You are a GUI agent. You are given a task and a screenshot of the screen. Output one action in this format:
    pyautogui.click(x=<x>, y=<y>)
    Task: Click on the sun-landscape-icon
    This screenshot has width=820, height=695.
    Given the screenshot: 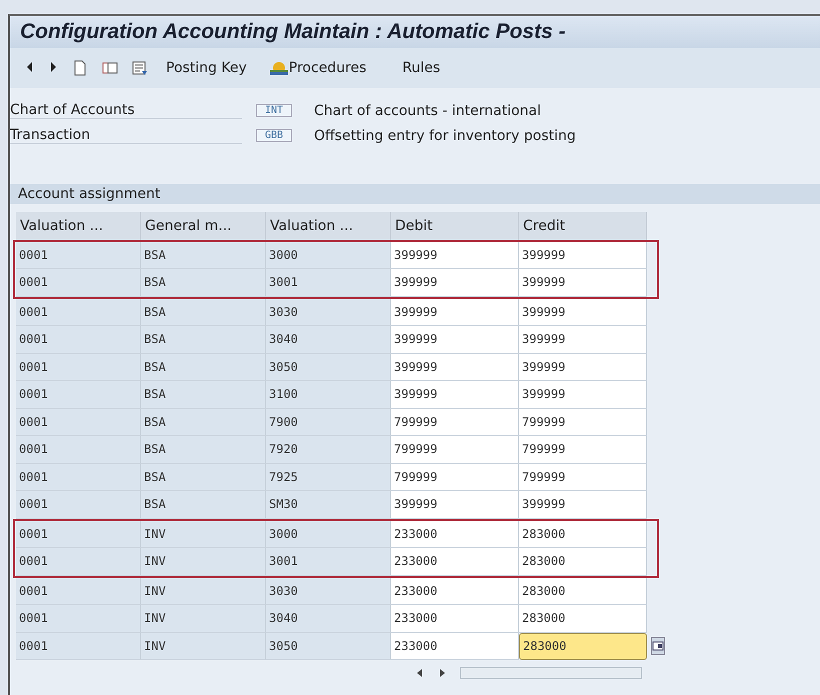 What is the action you would take?
    pyautogui.click(x=278, y=68)
    